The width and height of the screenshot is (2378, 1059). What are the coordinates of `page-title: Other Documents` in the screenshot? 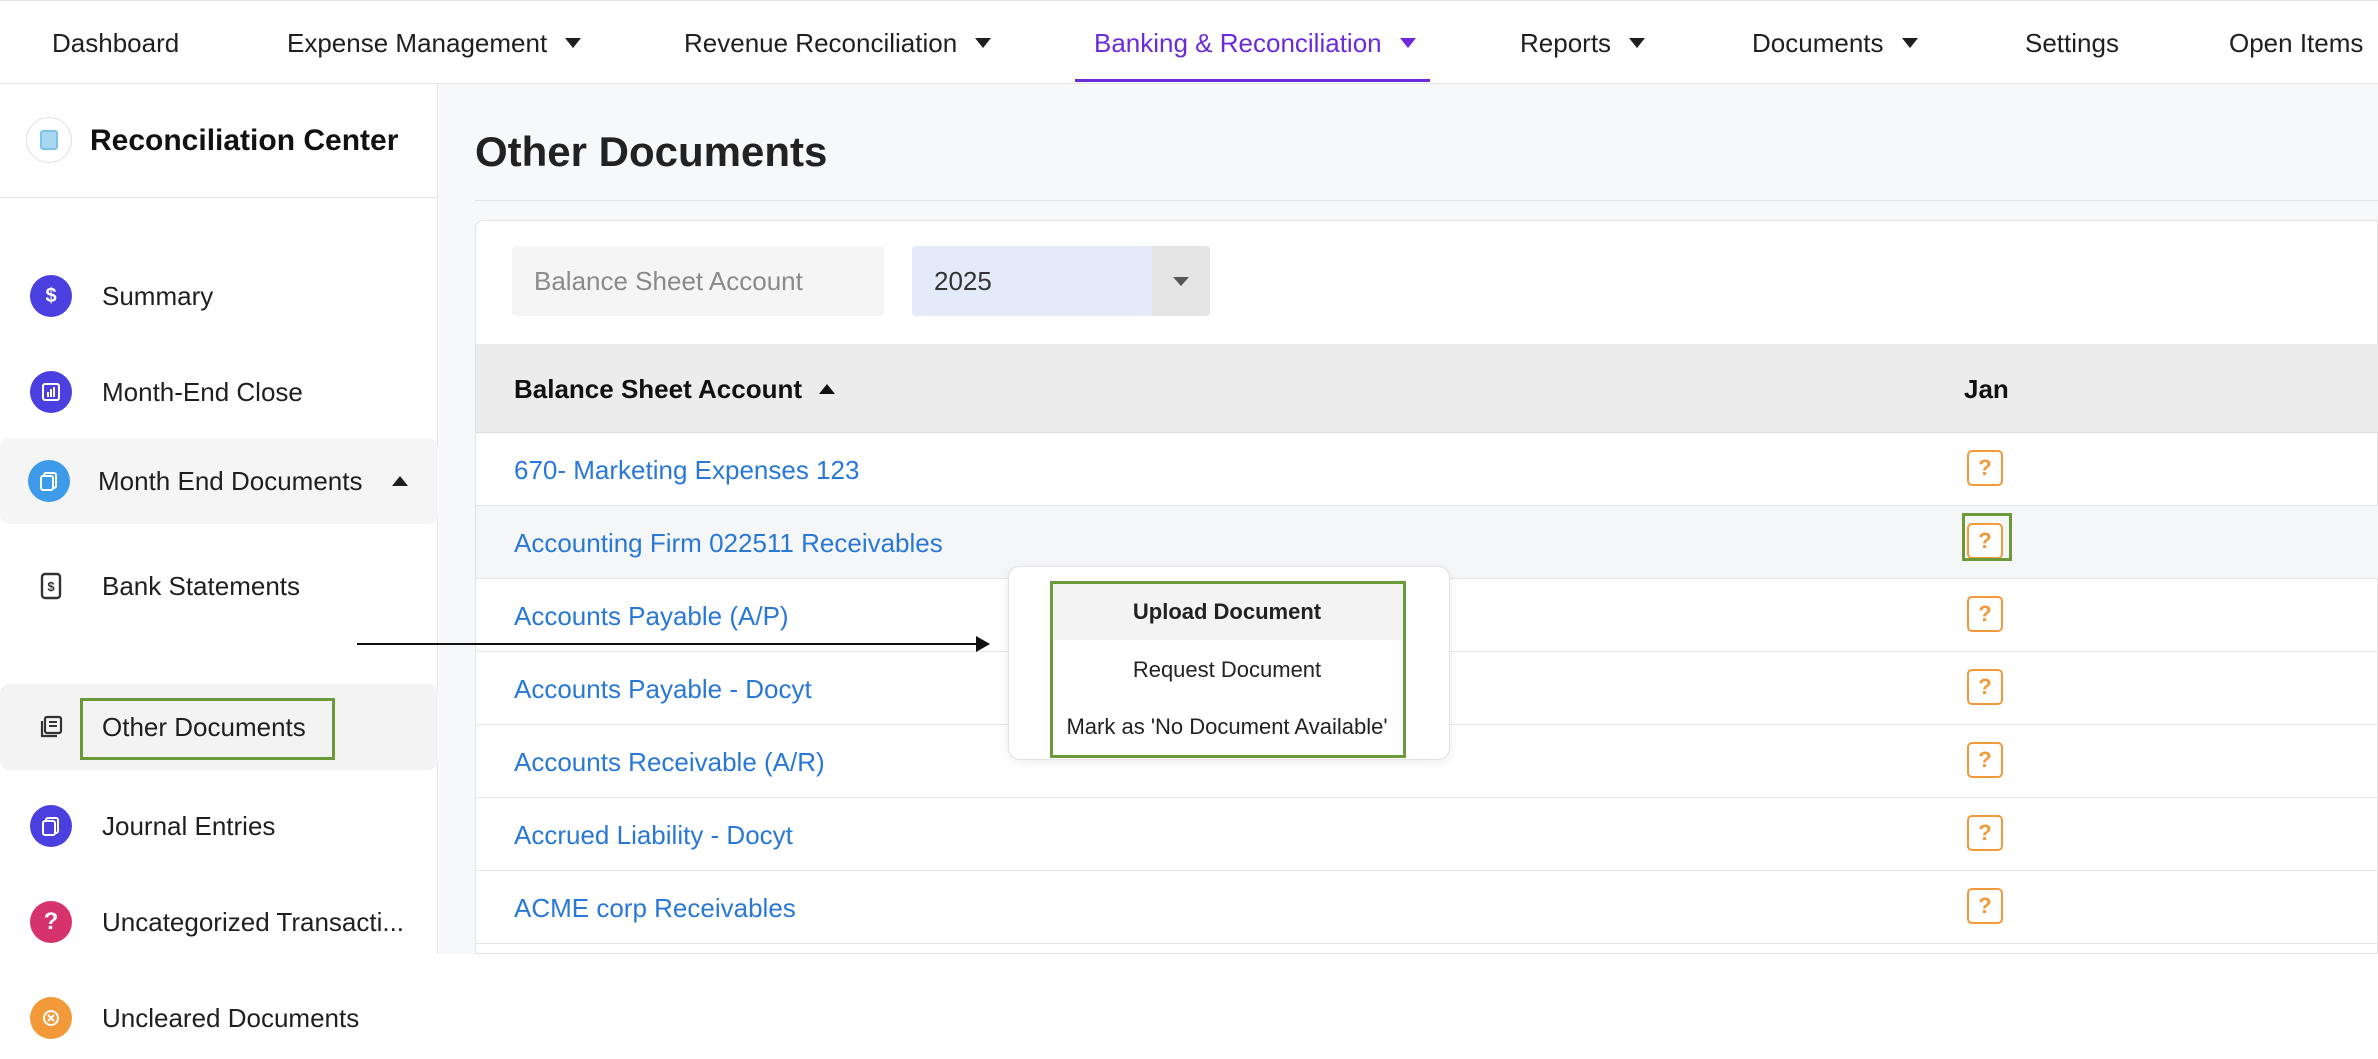 It's located at (651, 151).